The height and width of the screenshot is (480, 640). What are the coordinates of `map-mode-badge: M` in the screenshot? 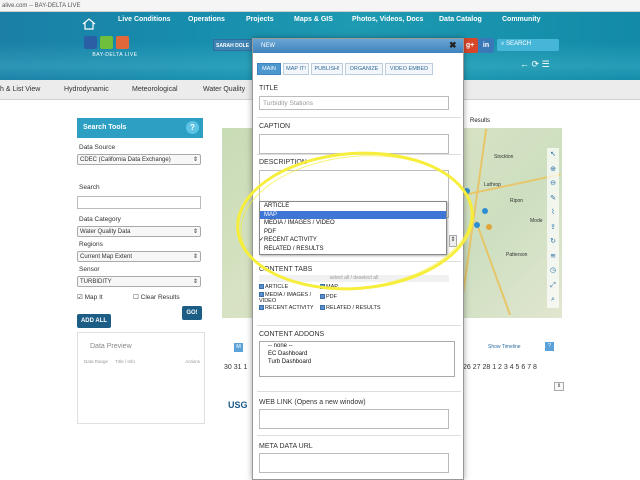 It's located at (238, 347).